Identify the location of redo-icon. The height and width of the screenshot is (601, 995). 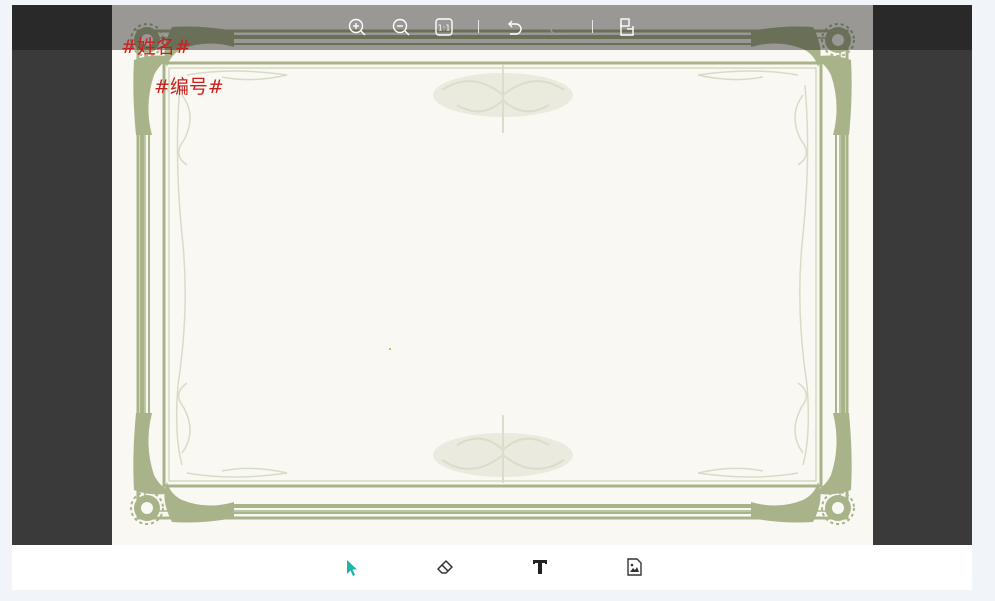
(557, 27).